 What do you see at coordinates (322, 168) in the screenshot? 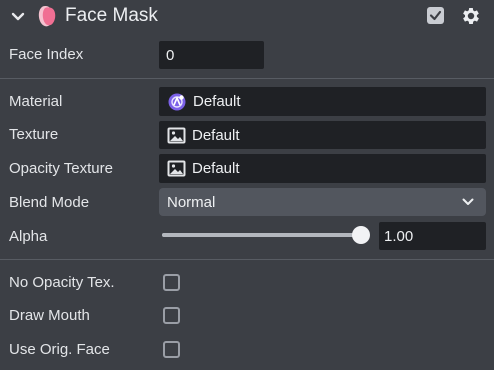
I see `opacity-texture-field: Default` at bounding box center [322, 168].